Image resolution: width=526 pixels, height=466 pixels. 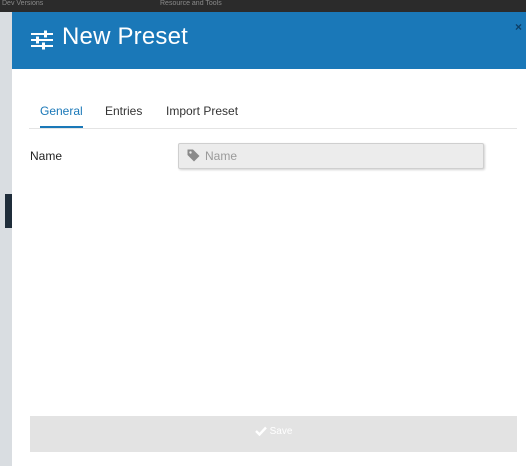 What do you see at coordinates (193, 155) in the screenshot?
I see `tag-icon` at bounding box center [193, 155].